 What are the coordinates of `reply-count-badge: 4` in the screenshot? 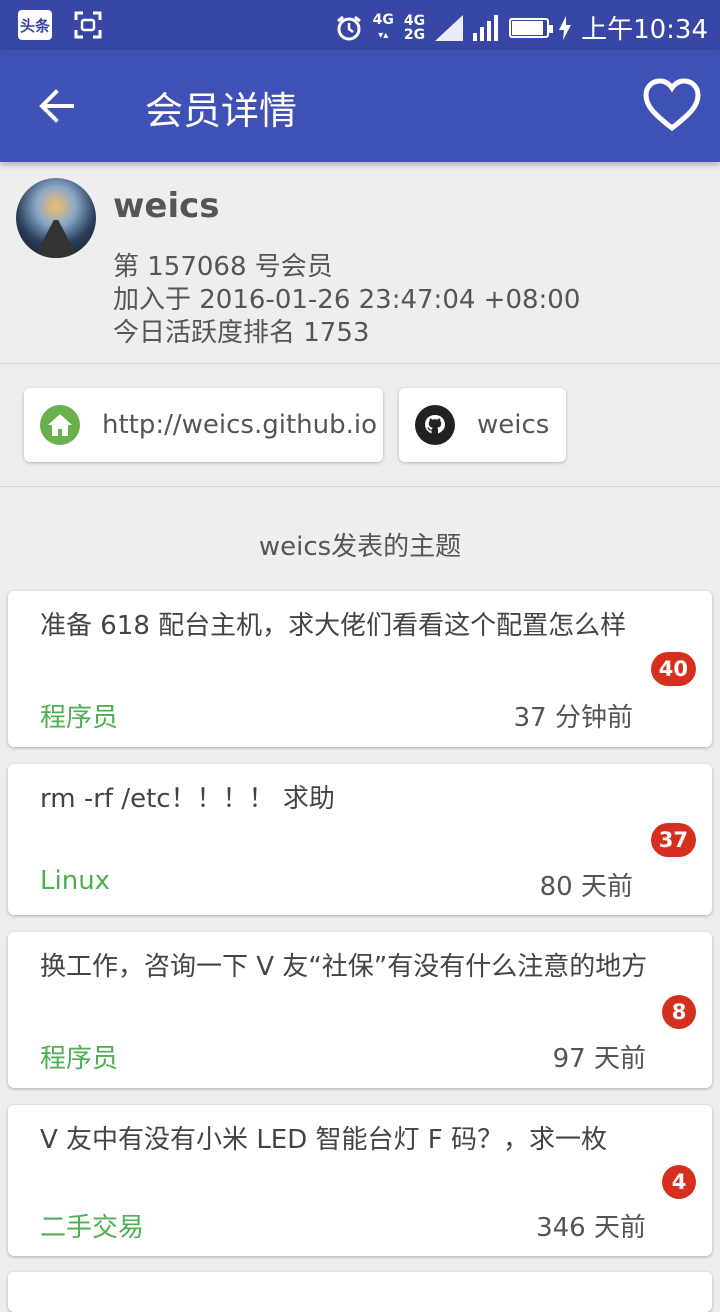 It's located at (679, 1182).